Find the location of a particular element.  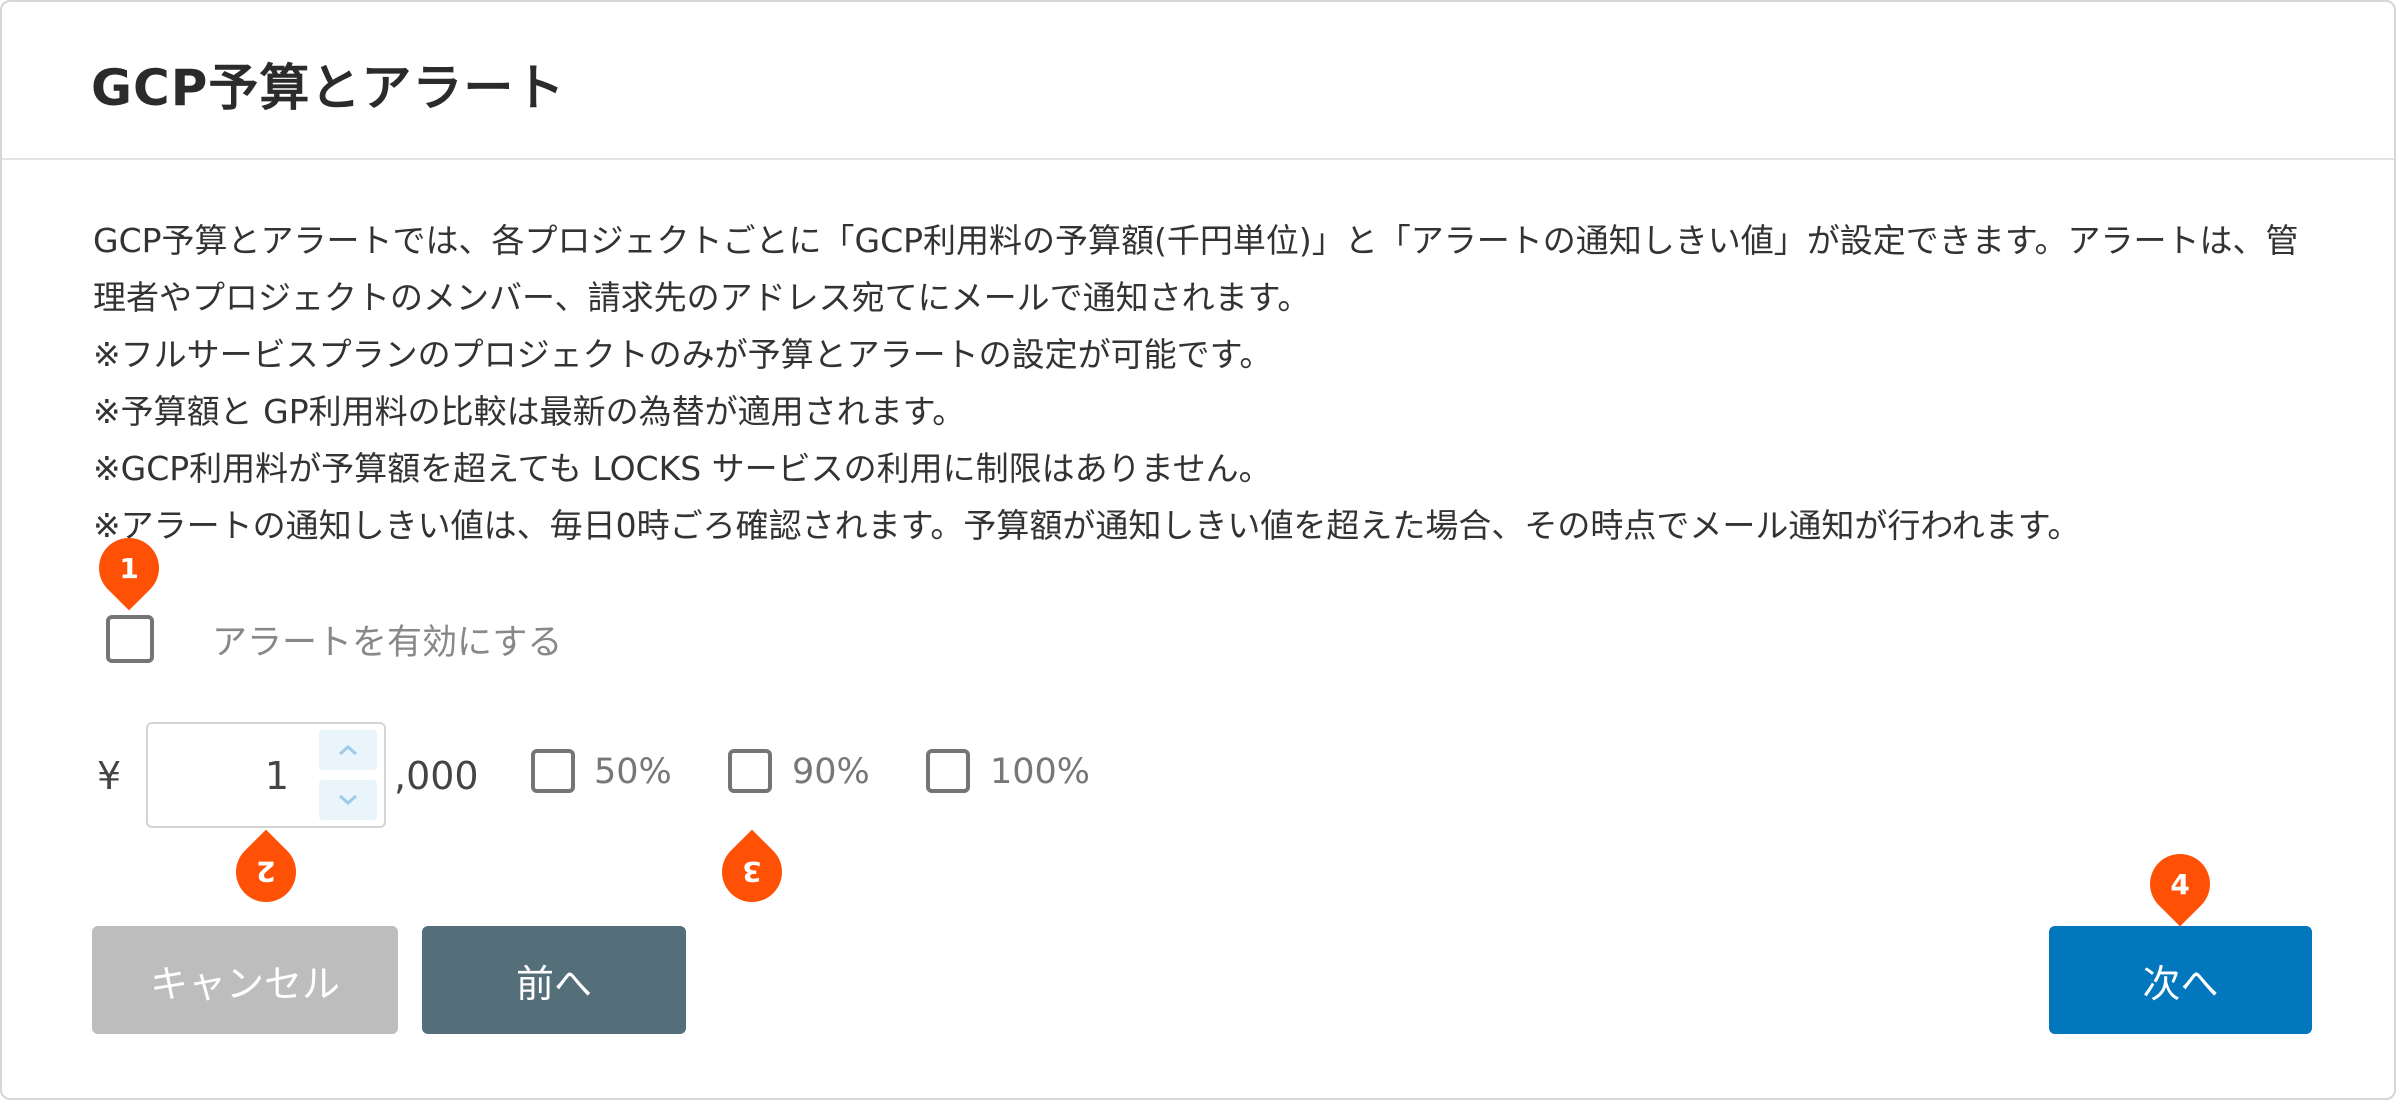

chevron-down-icon is located at coordinates (348, 800).